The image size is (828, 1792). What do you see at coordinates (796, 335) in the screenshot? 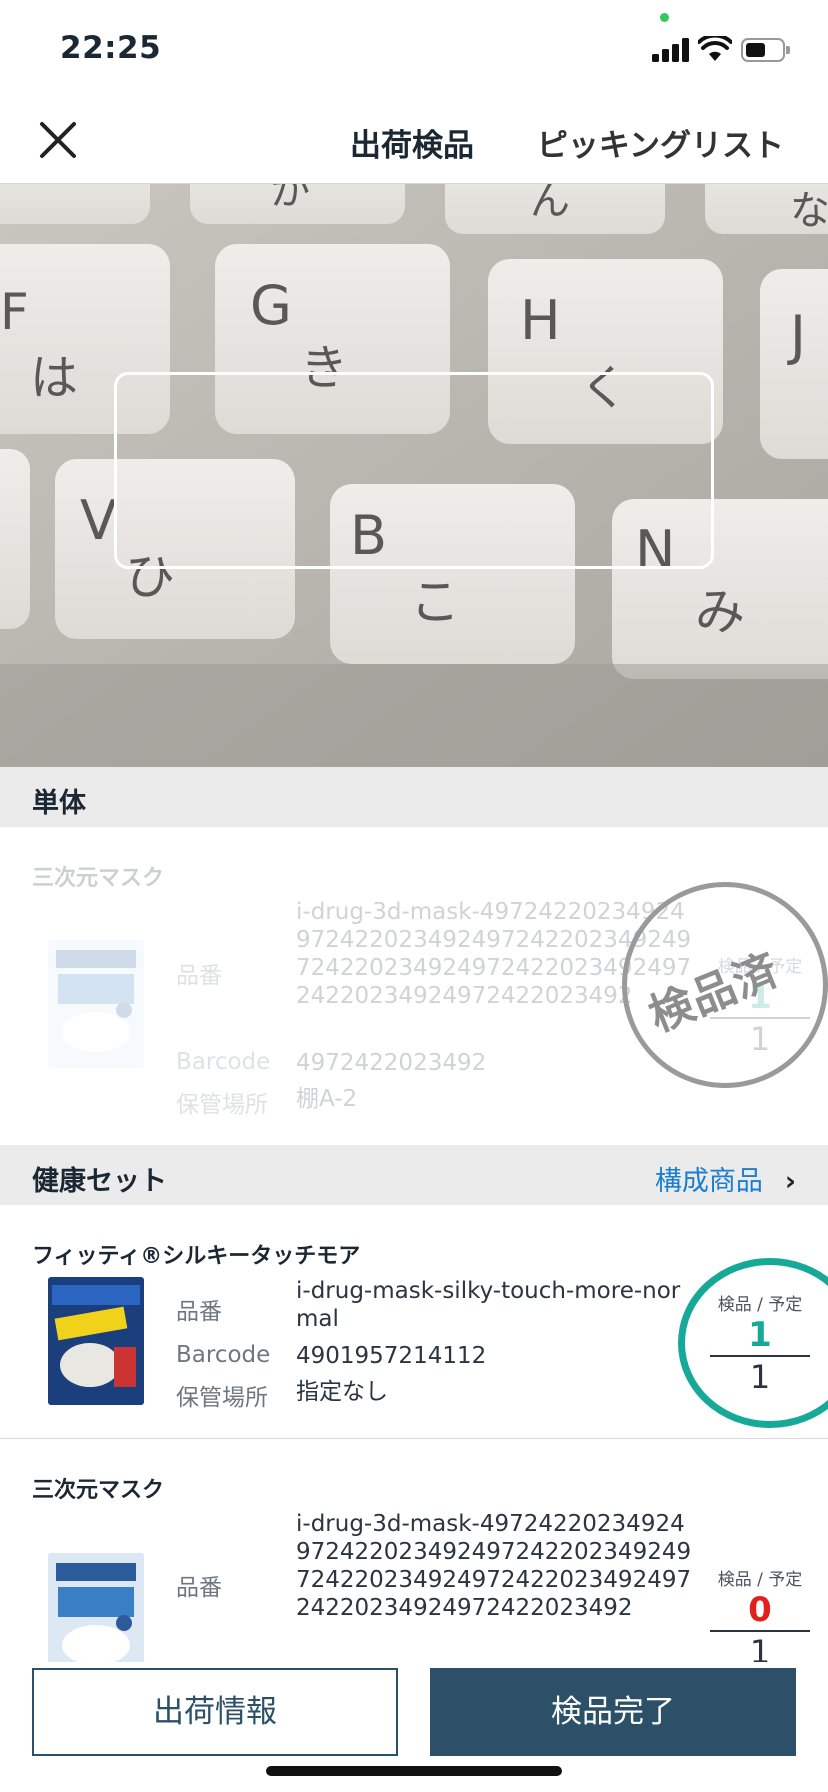
I see `svg-text: J` at bounding box center [796, 335].